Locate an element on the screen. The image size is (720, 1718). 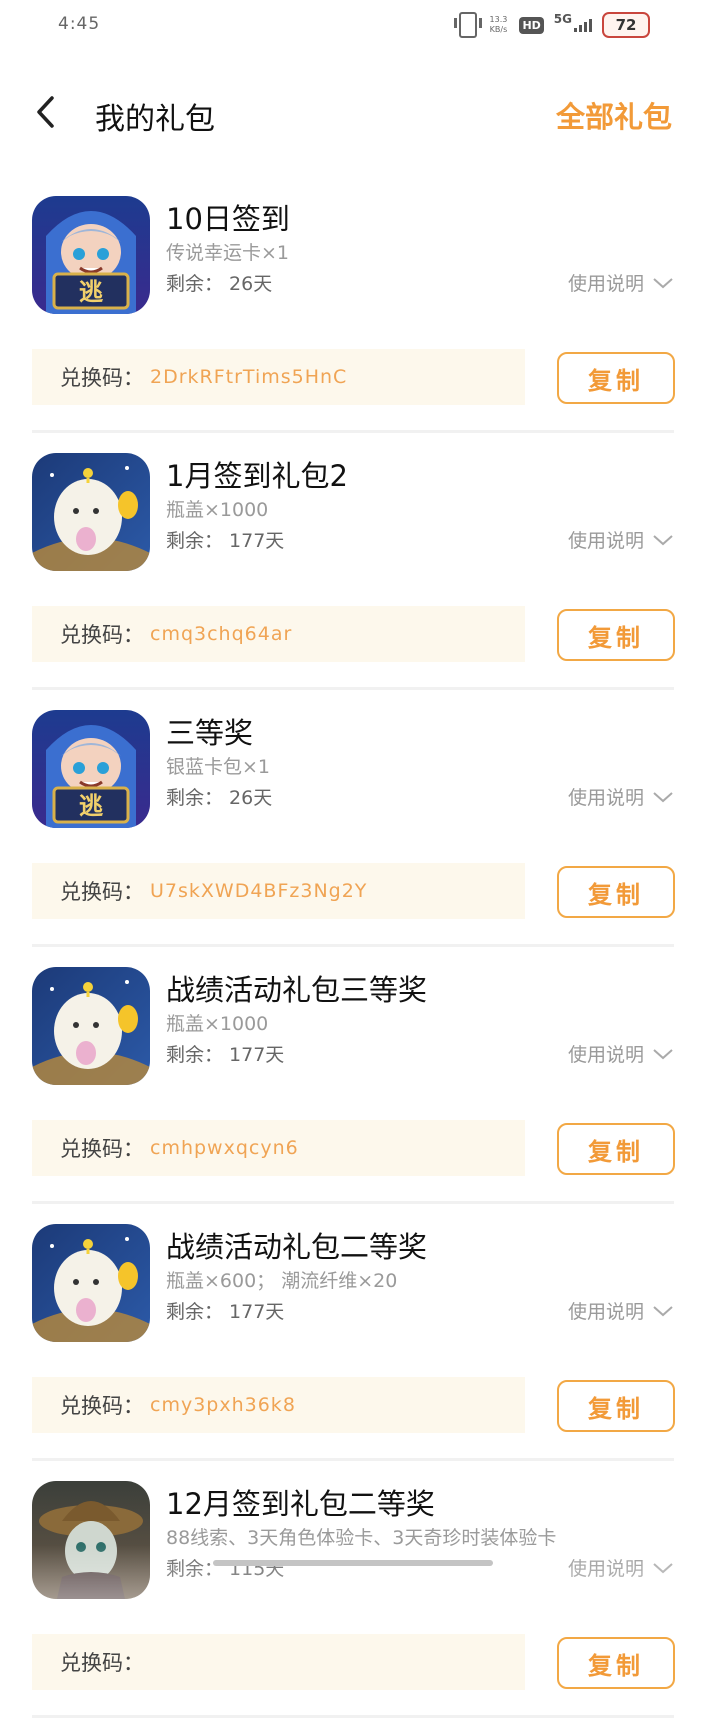
redeem-code-box: 兑换码： U7skXWD4BFz3Ng2Y is located at coordinates (278, 891).